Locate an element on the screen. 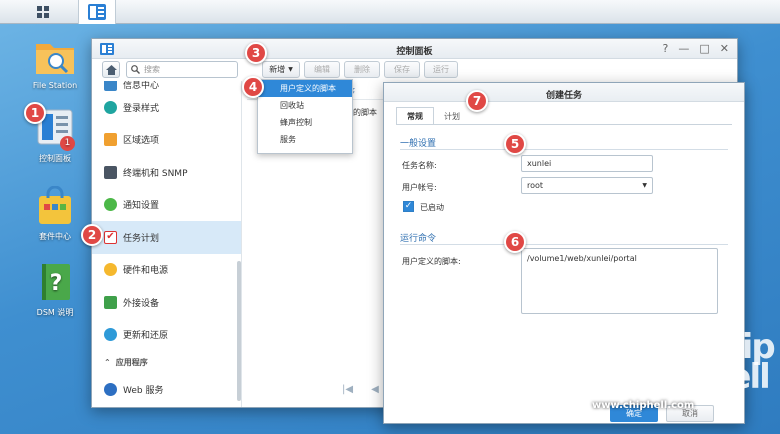 This screenshot has height=434, width=780. enabled-checkbox: ✓ is located at coordinates (408, 206).